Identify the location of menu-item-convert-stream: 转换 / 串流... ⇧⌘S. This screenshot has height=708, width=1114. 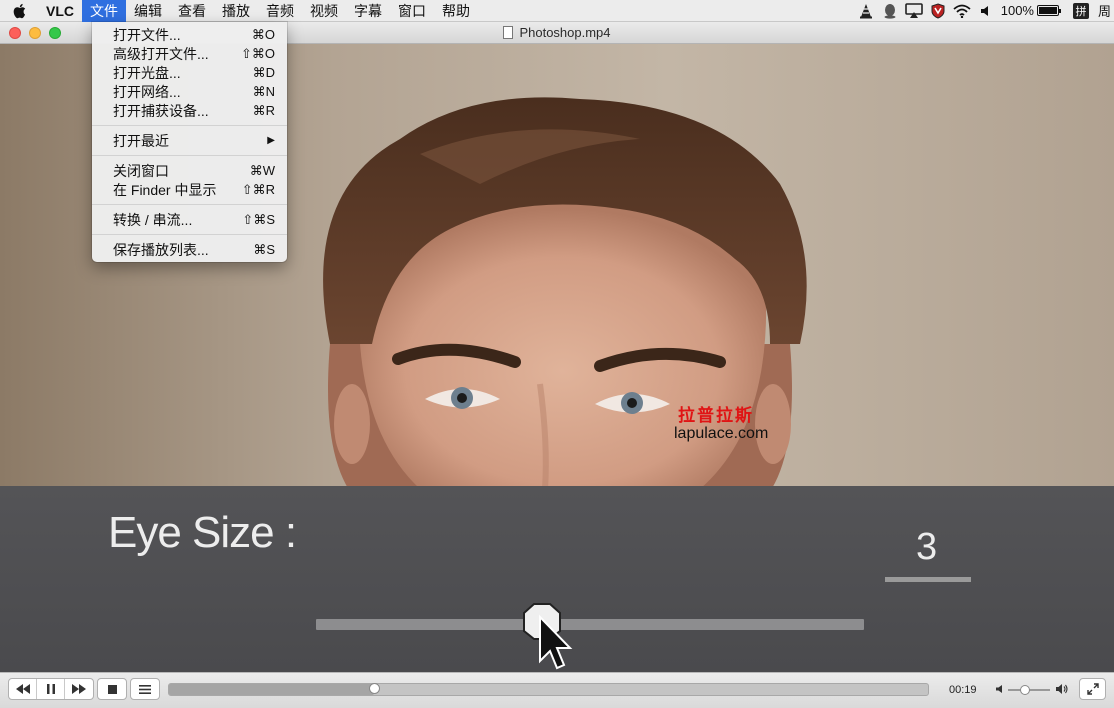
(189, 219).